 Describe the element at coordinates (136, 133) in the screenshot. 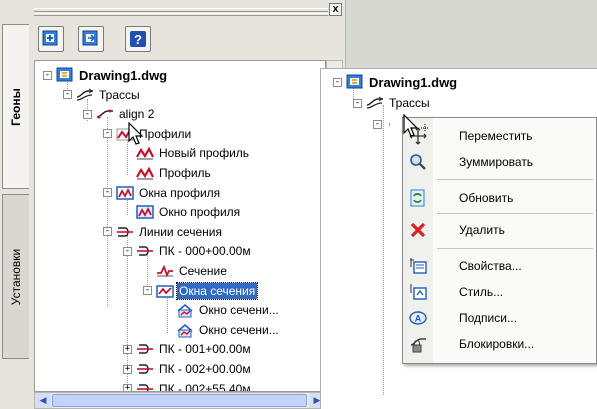

I see `mouse-cursor-icon` at that location.